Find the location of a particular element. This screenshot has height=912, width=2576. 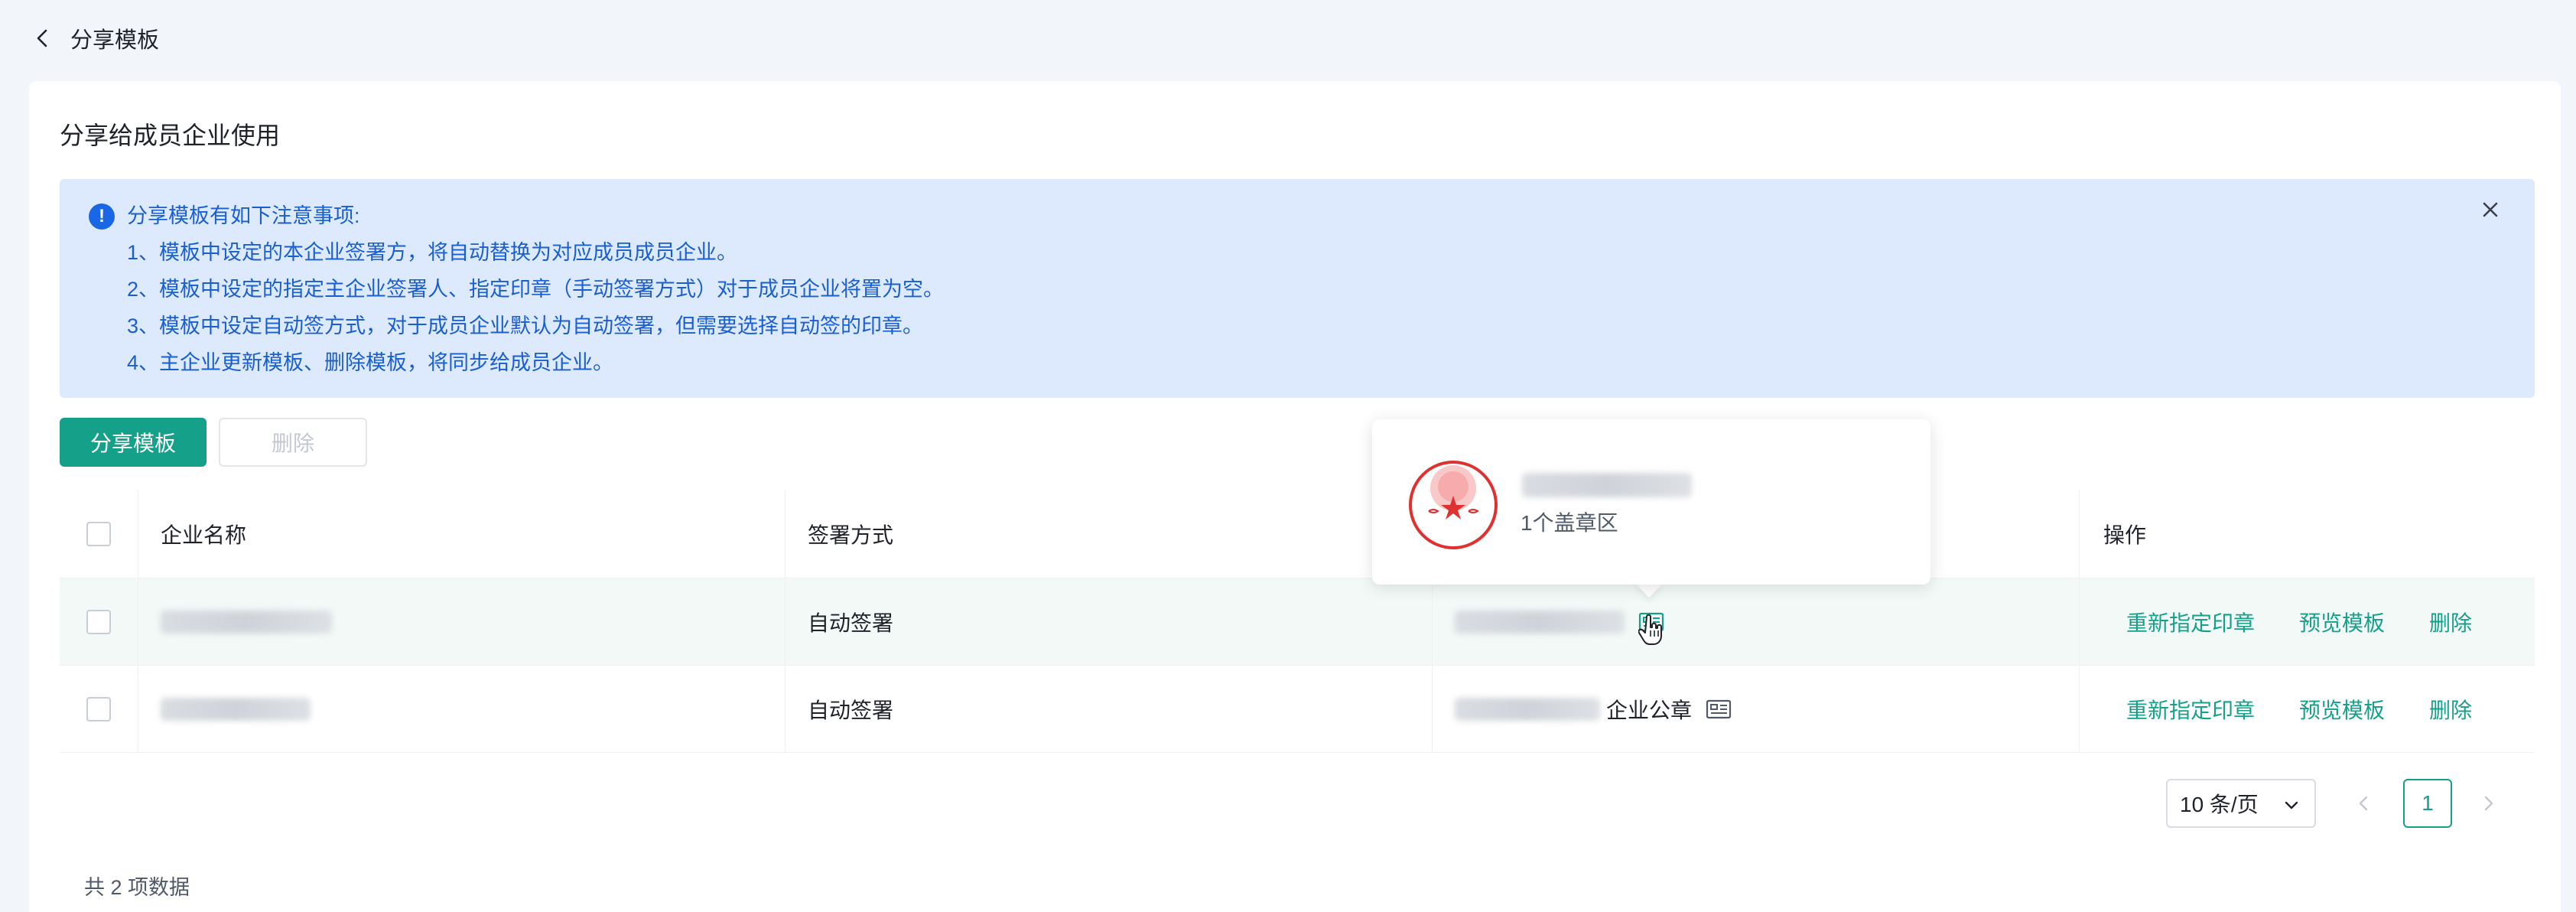

column-header-company: 企业名称 is located at coordinates (204, 535).